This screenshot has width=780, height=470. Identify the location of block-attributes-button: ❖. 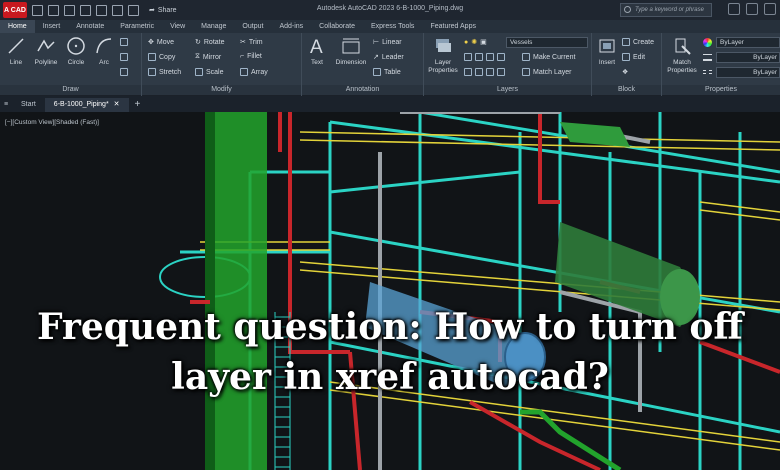
(625, 72).